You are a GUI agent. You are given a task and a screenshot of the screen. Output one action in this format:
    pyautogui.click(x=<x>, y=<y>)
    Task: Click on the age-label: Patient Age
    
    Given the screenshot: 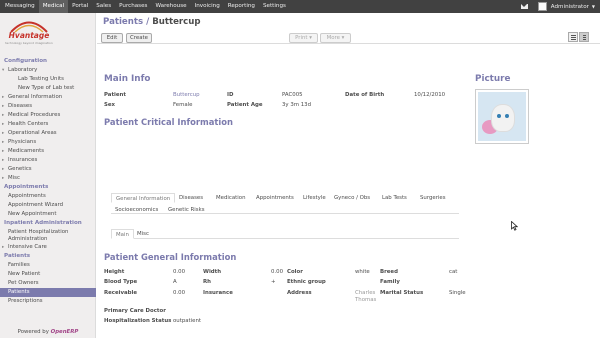 What is the action you would take?
    pyautogui.click(x=245, y=105)
    